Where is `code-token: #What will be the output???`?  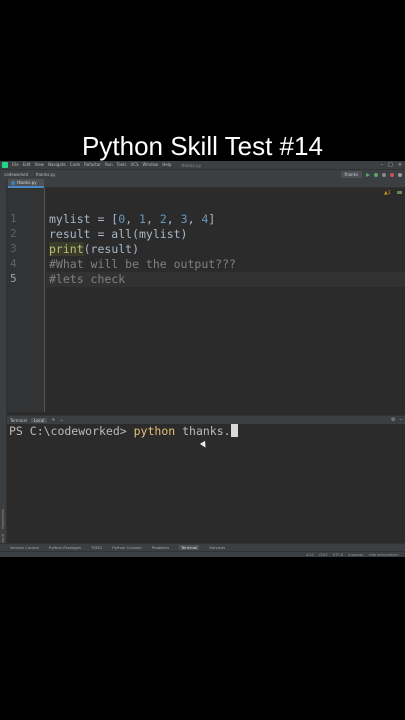
code-token: #What will be the output??? is located at coordinates (142, 264).